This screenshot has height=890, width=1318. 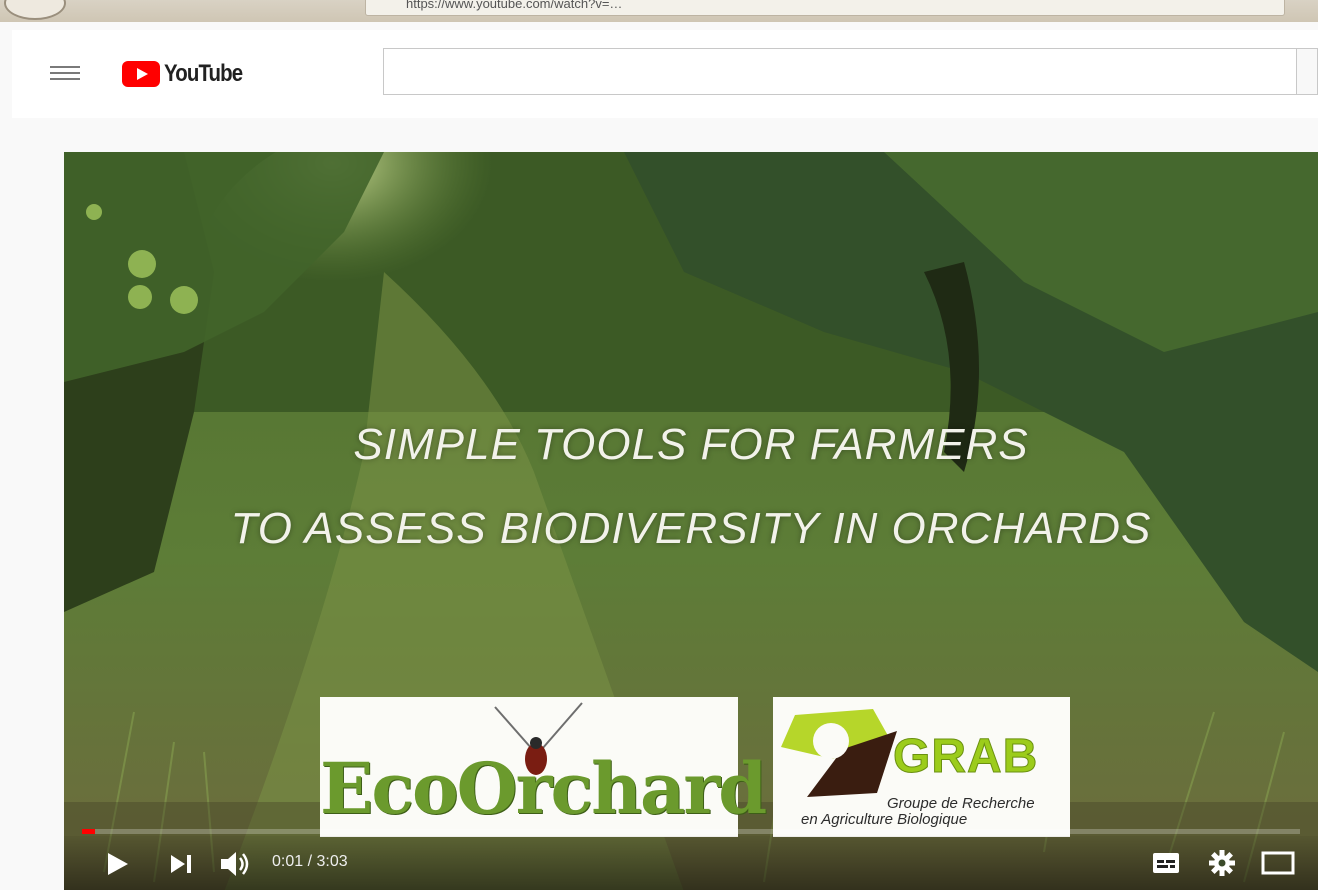 I want to click on player-controls: 0:01 / 3:03, so click(x=691, y=863).